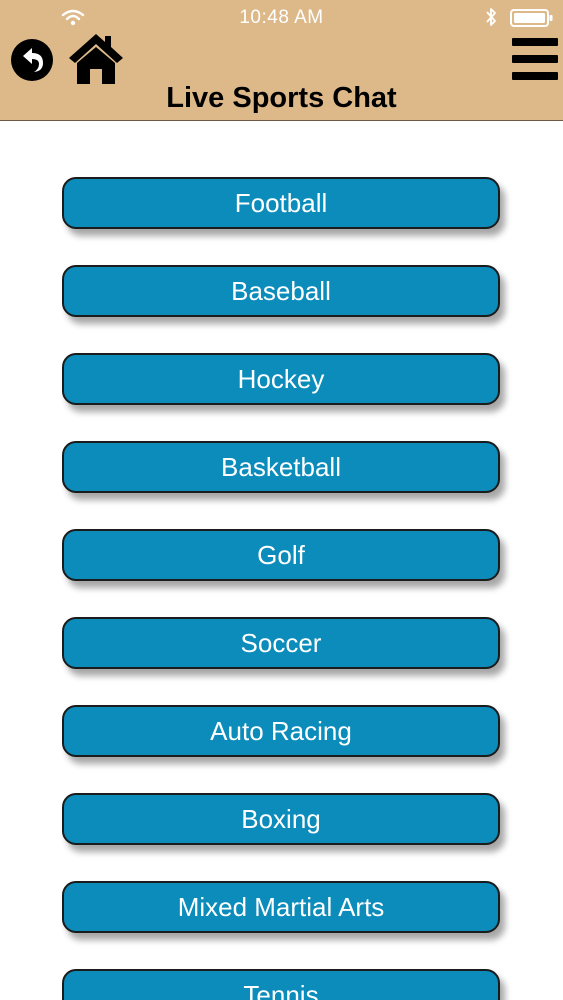 The image size is (563, 1000). Describe the element at coordinates (281, 819) in the screenshot. I see `sport-button-boxing: Boxing` at that location.